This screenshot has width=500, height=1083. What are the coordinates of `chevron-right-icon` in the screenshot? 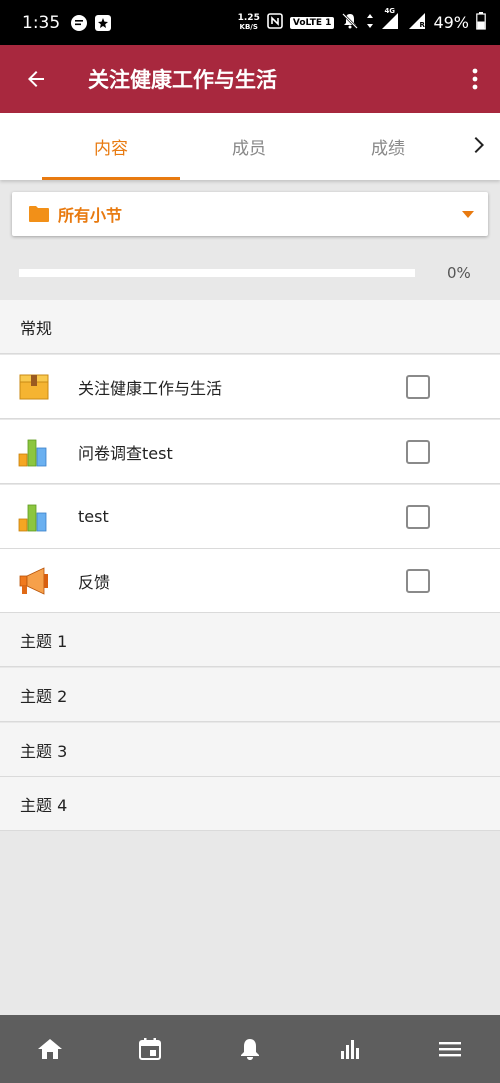 It's located at (479, 145).